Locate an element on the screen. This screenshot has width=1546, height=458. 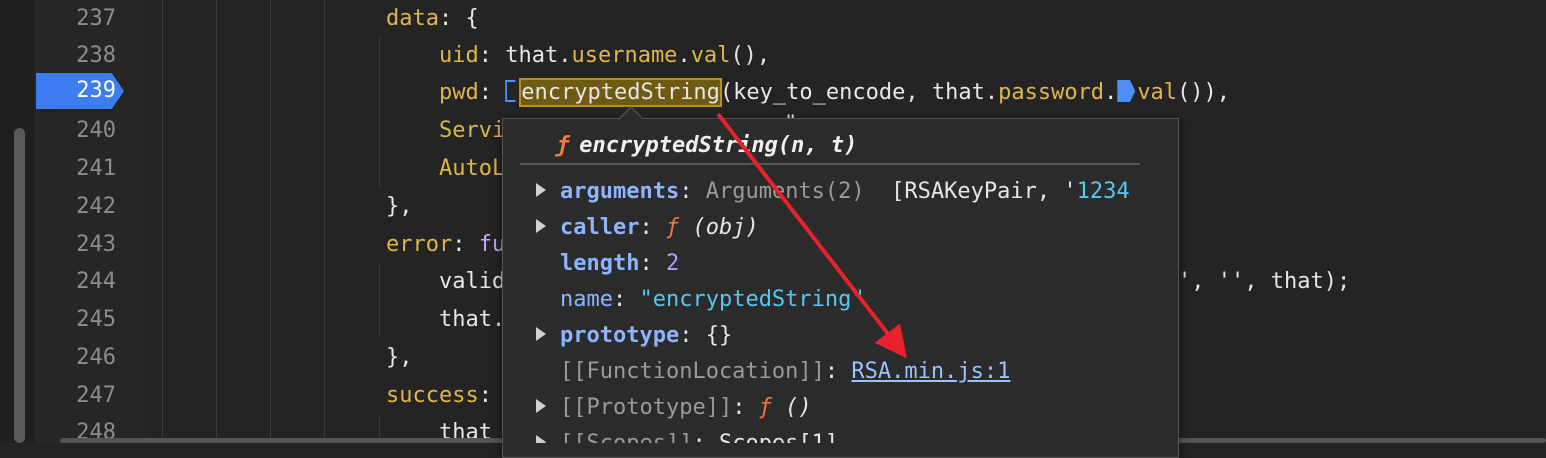
code-line-244: valid is located at coordinates (472, 282).